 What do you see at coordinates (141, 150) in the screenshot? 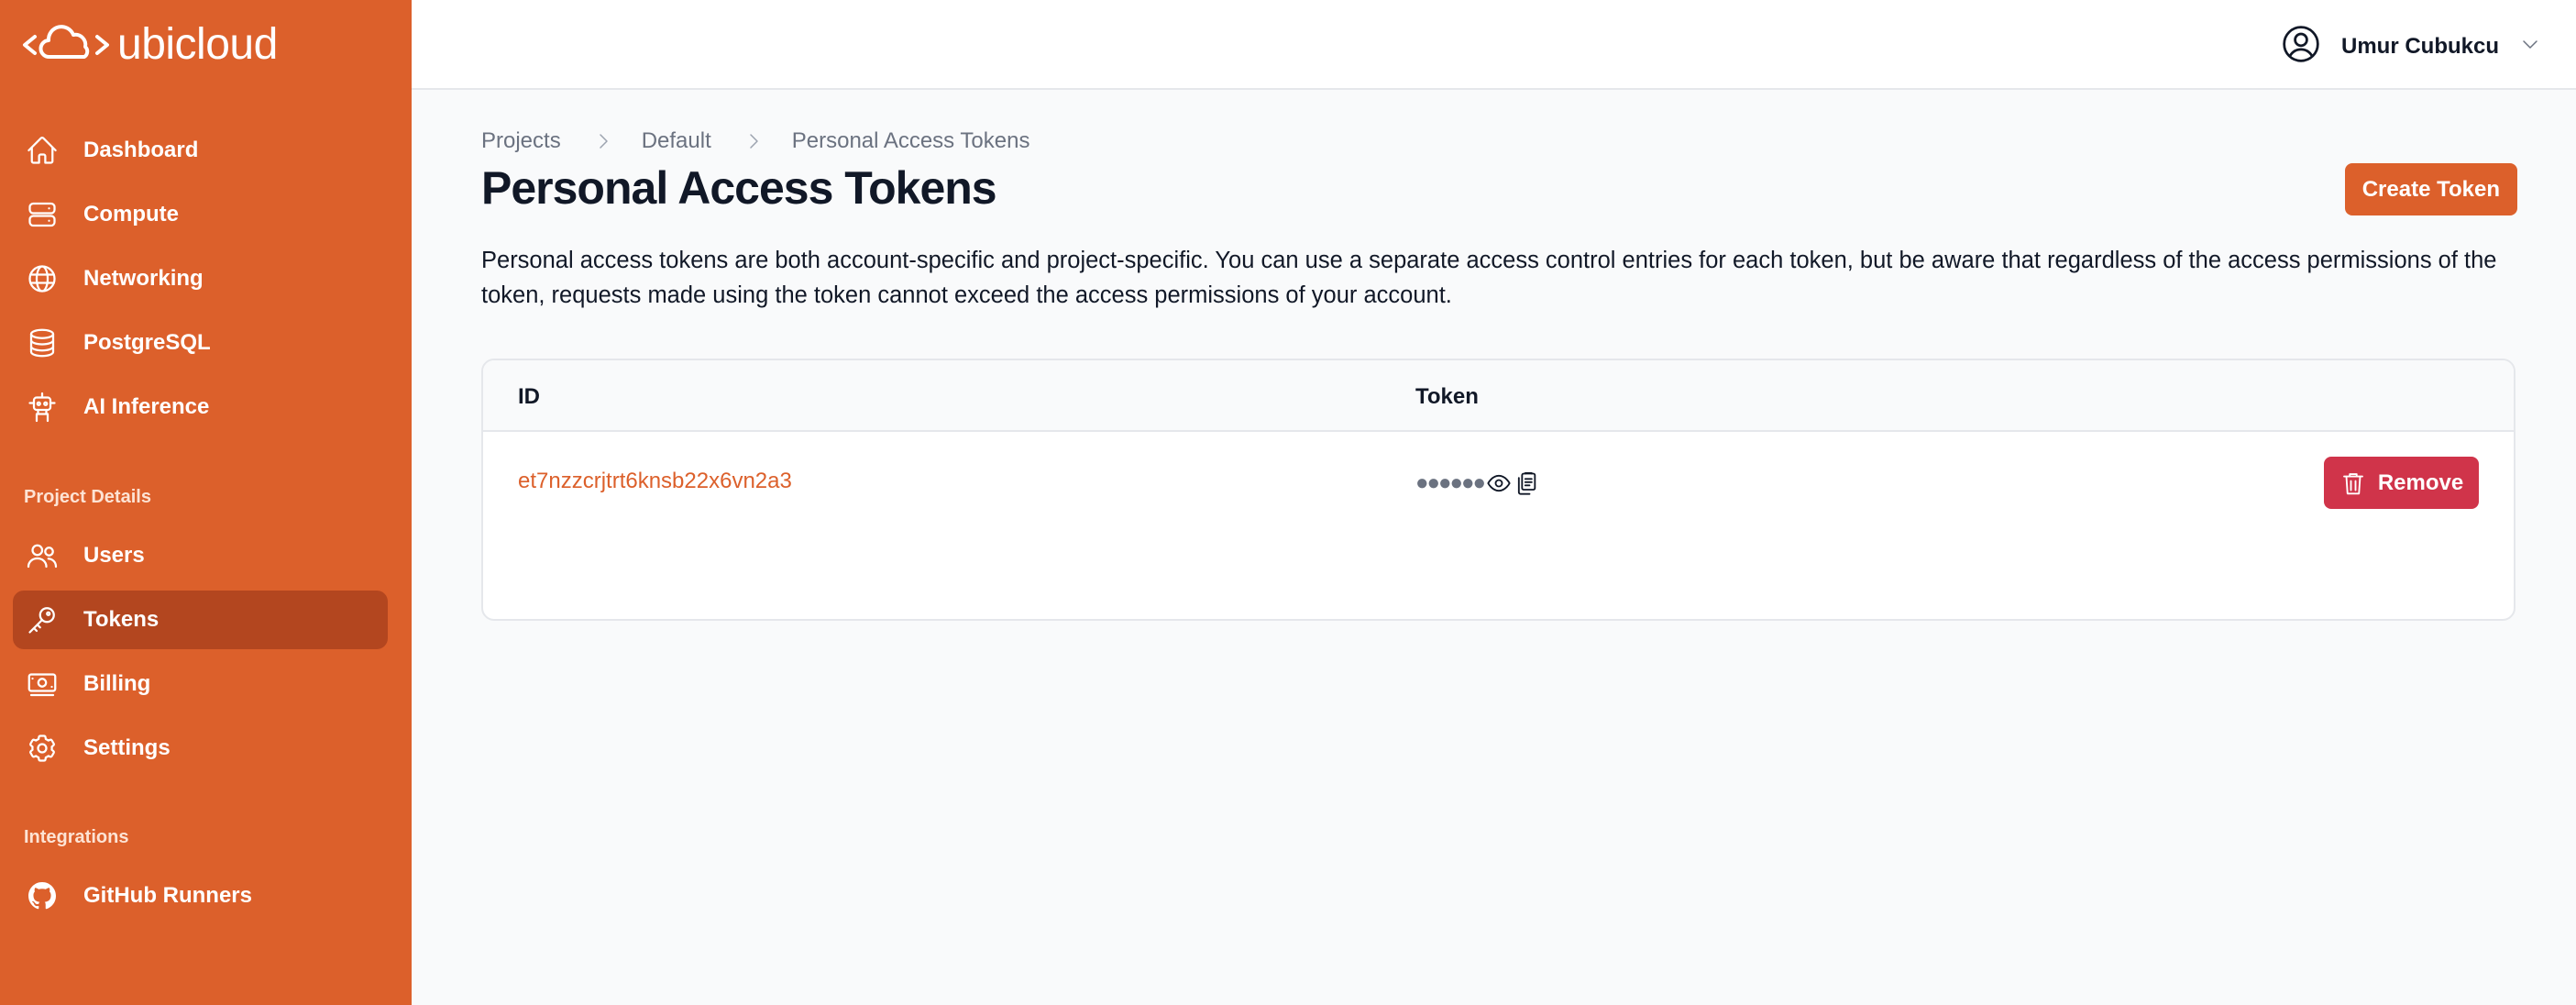
I see `sidebar-item-label: Dashboard` at bounding box center [141, 150].